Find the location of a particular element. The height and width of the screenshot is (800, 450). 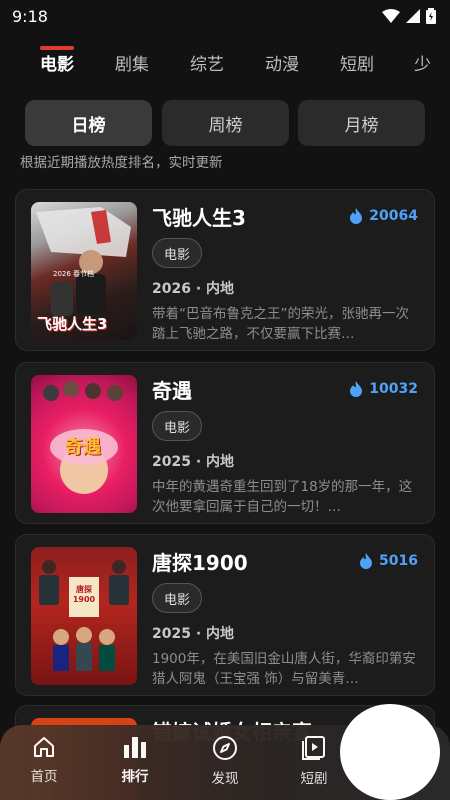

segment-daily: 日榜 is located at coordinates (88, 123).